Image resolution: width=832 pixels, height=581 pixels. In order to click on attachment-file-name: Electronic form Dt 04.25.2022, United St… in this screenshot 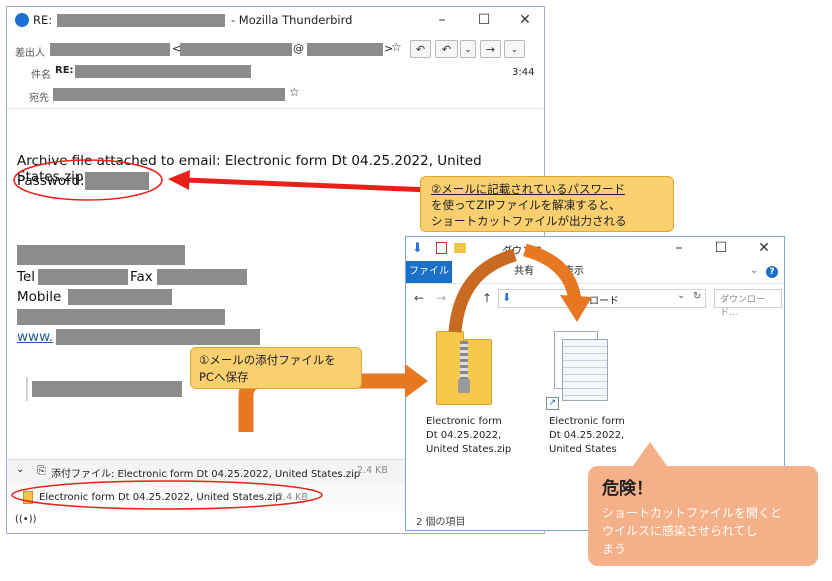, I will do `click(160, 497)`.